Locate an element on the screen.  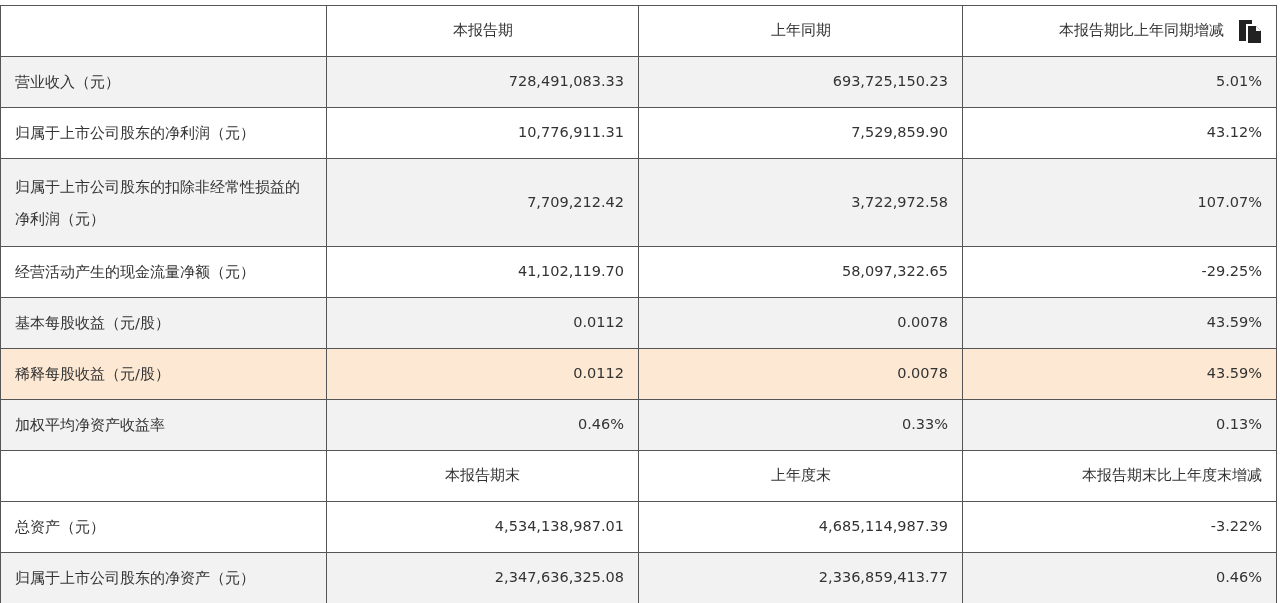
table-cell-text: 2,347,636,325.08 is located at coordinates (559, 578).